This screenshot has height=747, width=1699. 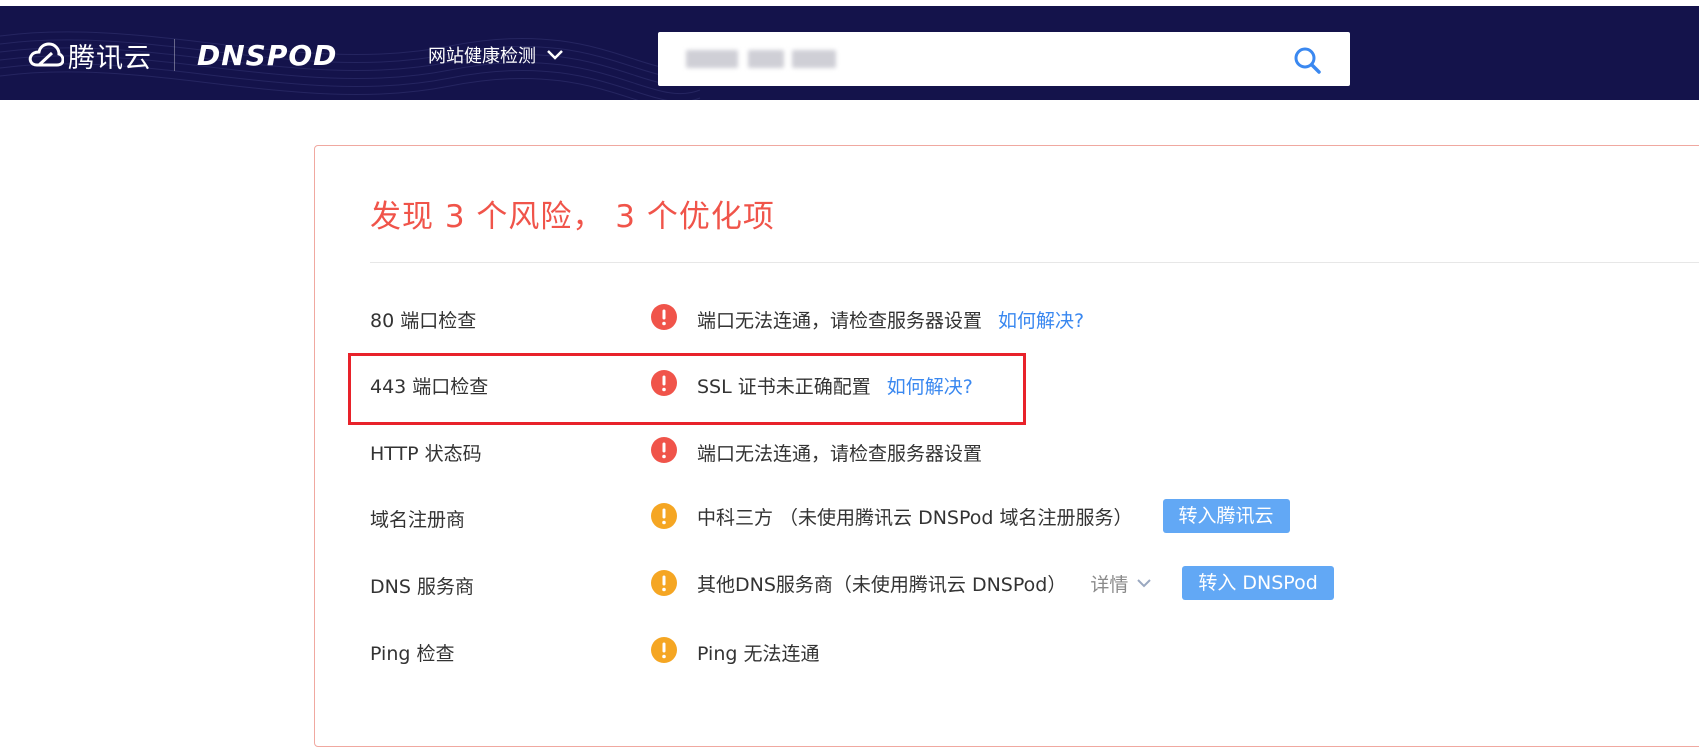 I want to click on search-icon, so click(x=1307, y=60).